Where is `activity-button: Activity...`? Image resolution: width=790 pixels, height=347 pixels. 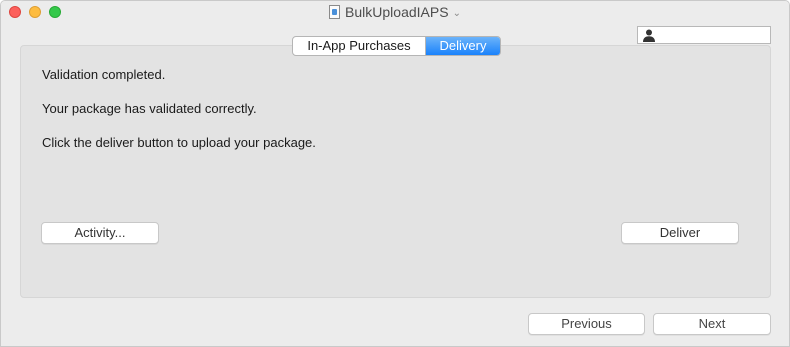 activity-button: Activity... is located at coordinates (100, 233).